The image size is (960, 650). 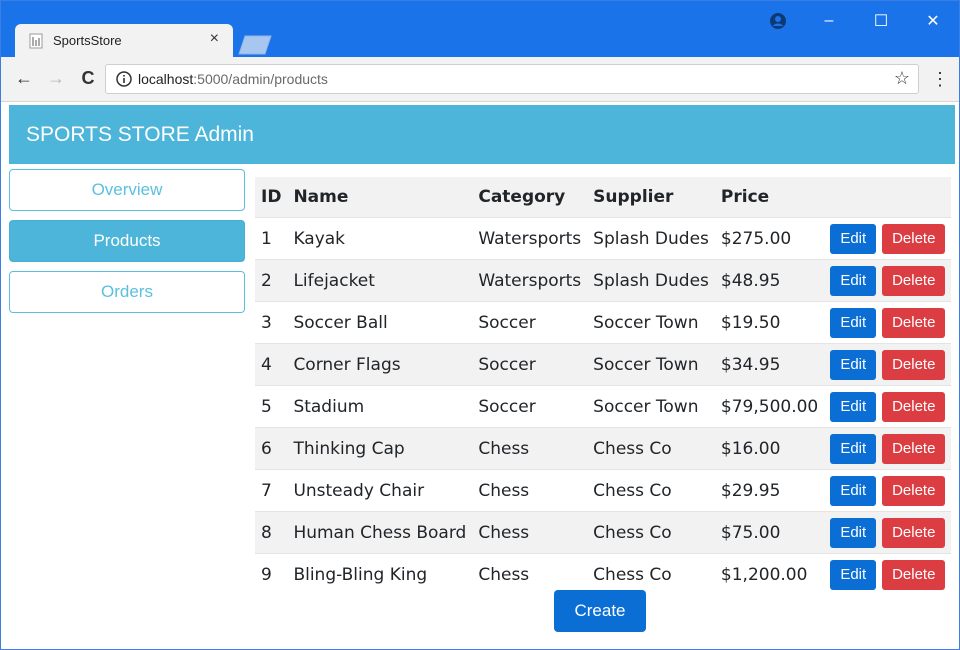 What do you see at coordinates (380, 532) in the screenshot?
I see `cell-name: Human Chess Board` at bounding box center [380, 532].